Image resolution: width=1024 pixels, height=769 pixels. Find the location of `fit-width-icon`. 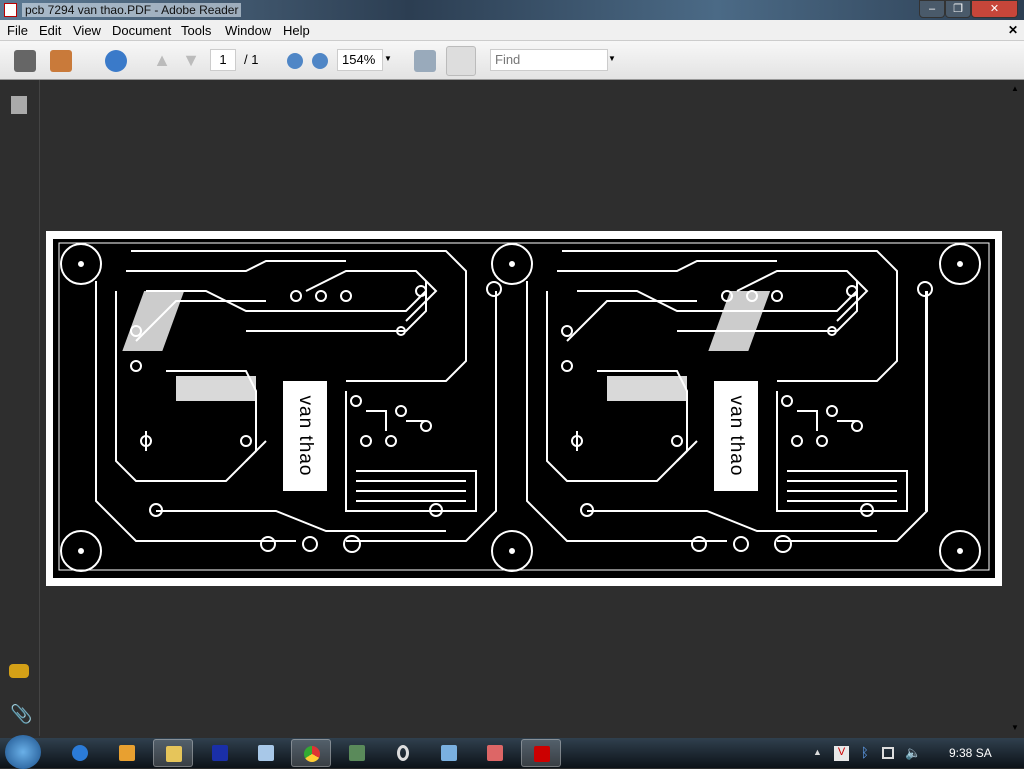

fit-width-icon is located at coordinates (425, 61).